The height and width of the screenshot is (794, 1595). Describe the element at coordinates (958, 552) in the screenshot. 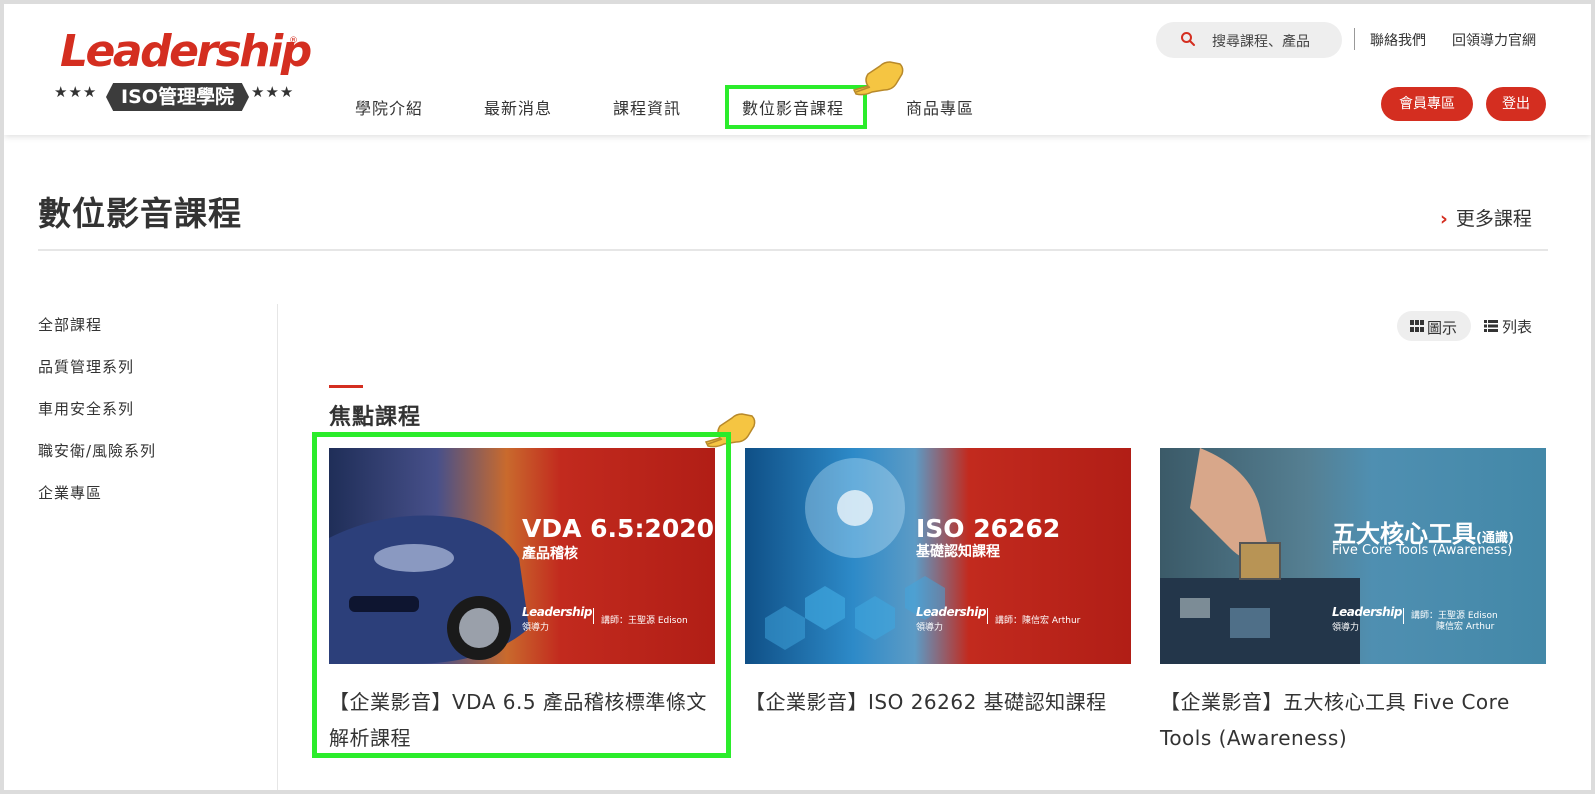

I see `thumb-subtitle: 基礎認知課程` at that location.